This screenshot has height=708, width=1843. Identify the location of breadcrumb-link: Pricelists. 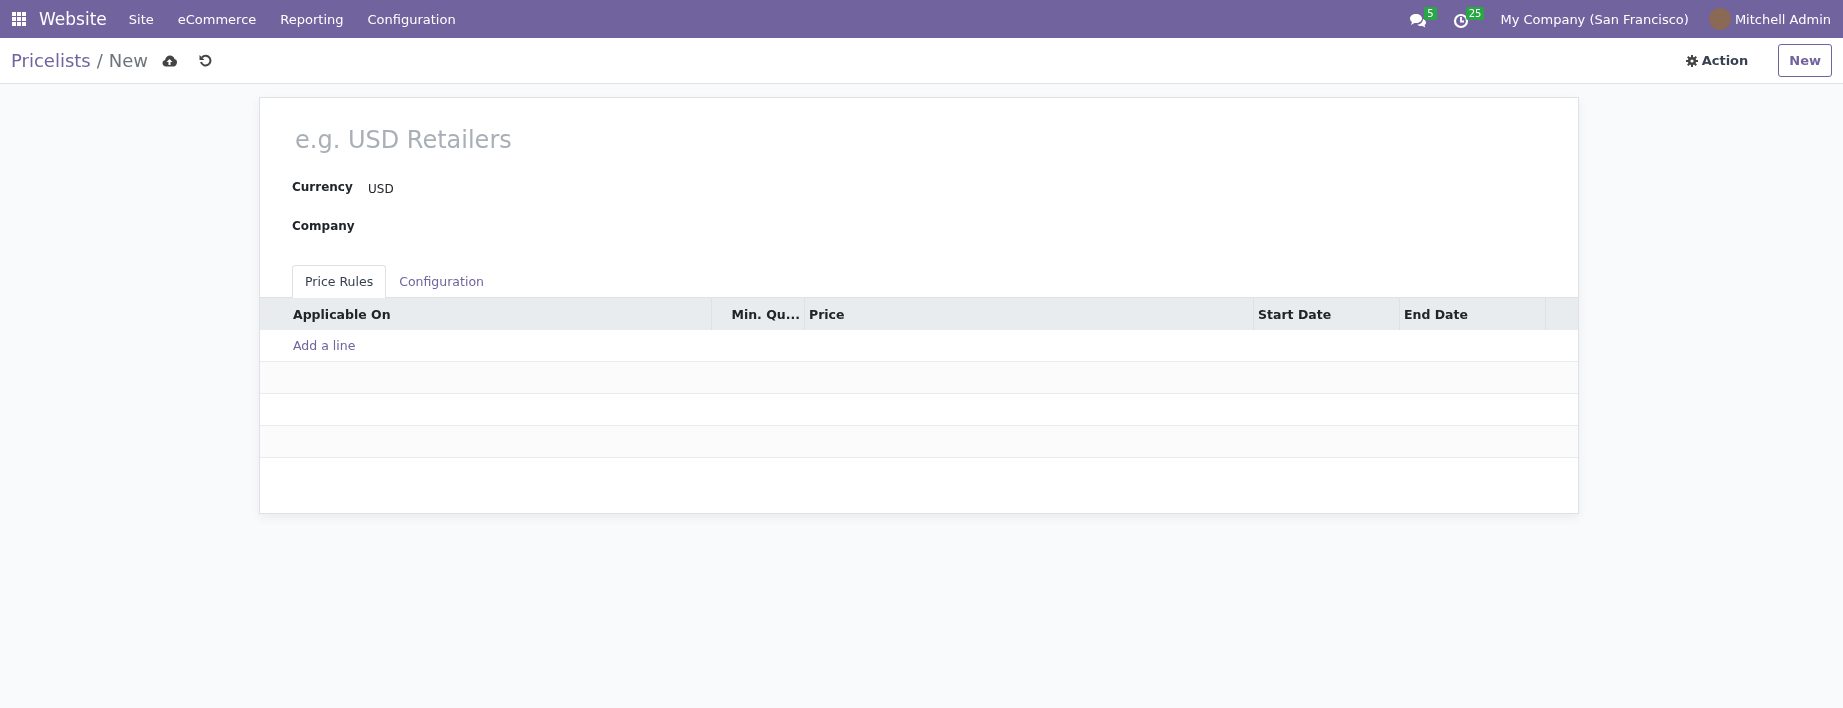
(51, 60).